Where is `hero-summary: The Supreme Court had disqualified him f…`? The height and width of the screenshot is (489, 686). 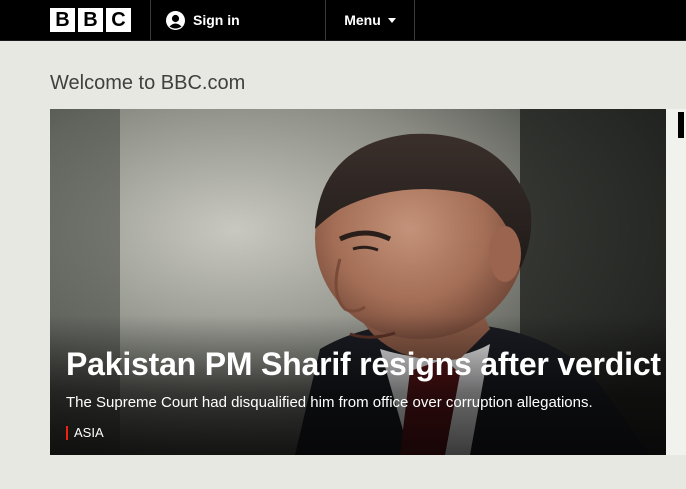
hero-summary: The Supreme Court had disqualified him f… is located at coordinates (329, 402).